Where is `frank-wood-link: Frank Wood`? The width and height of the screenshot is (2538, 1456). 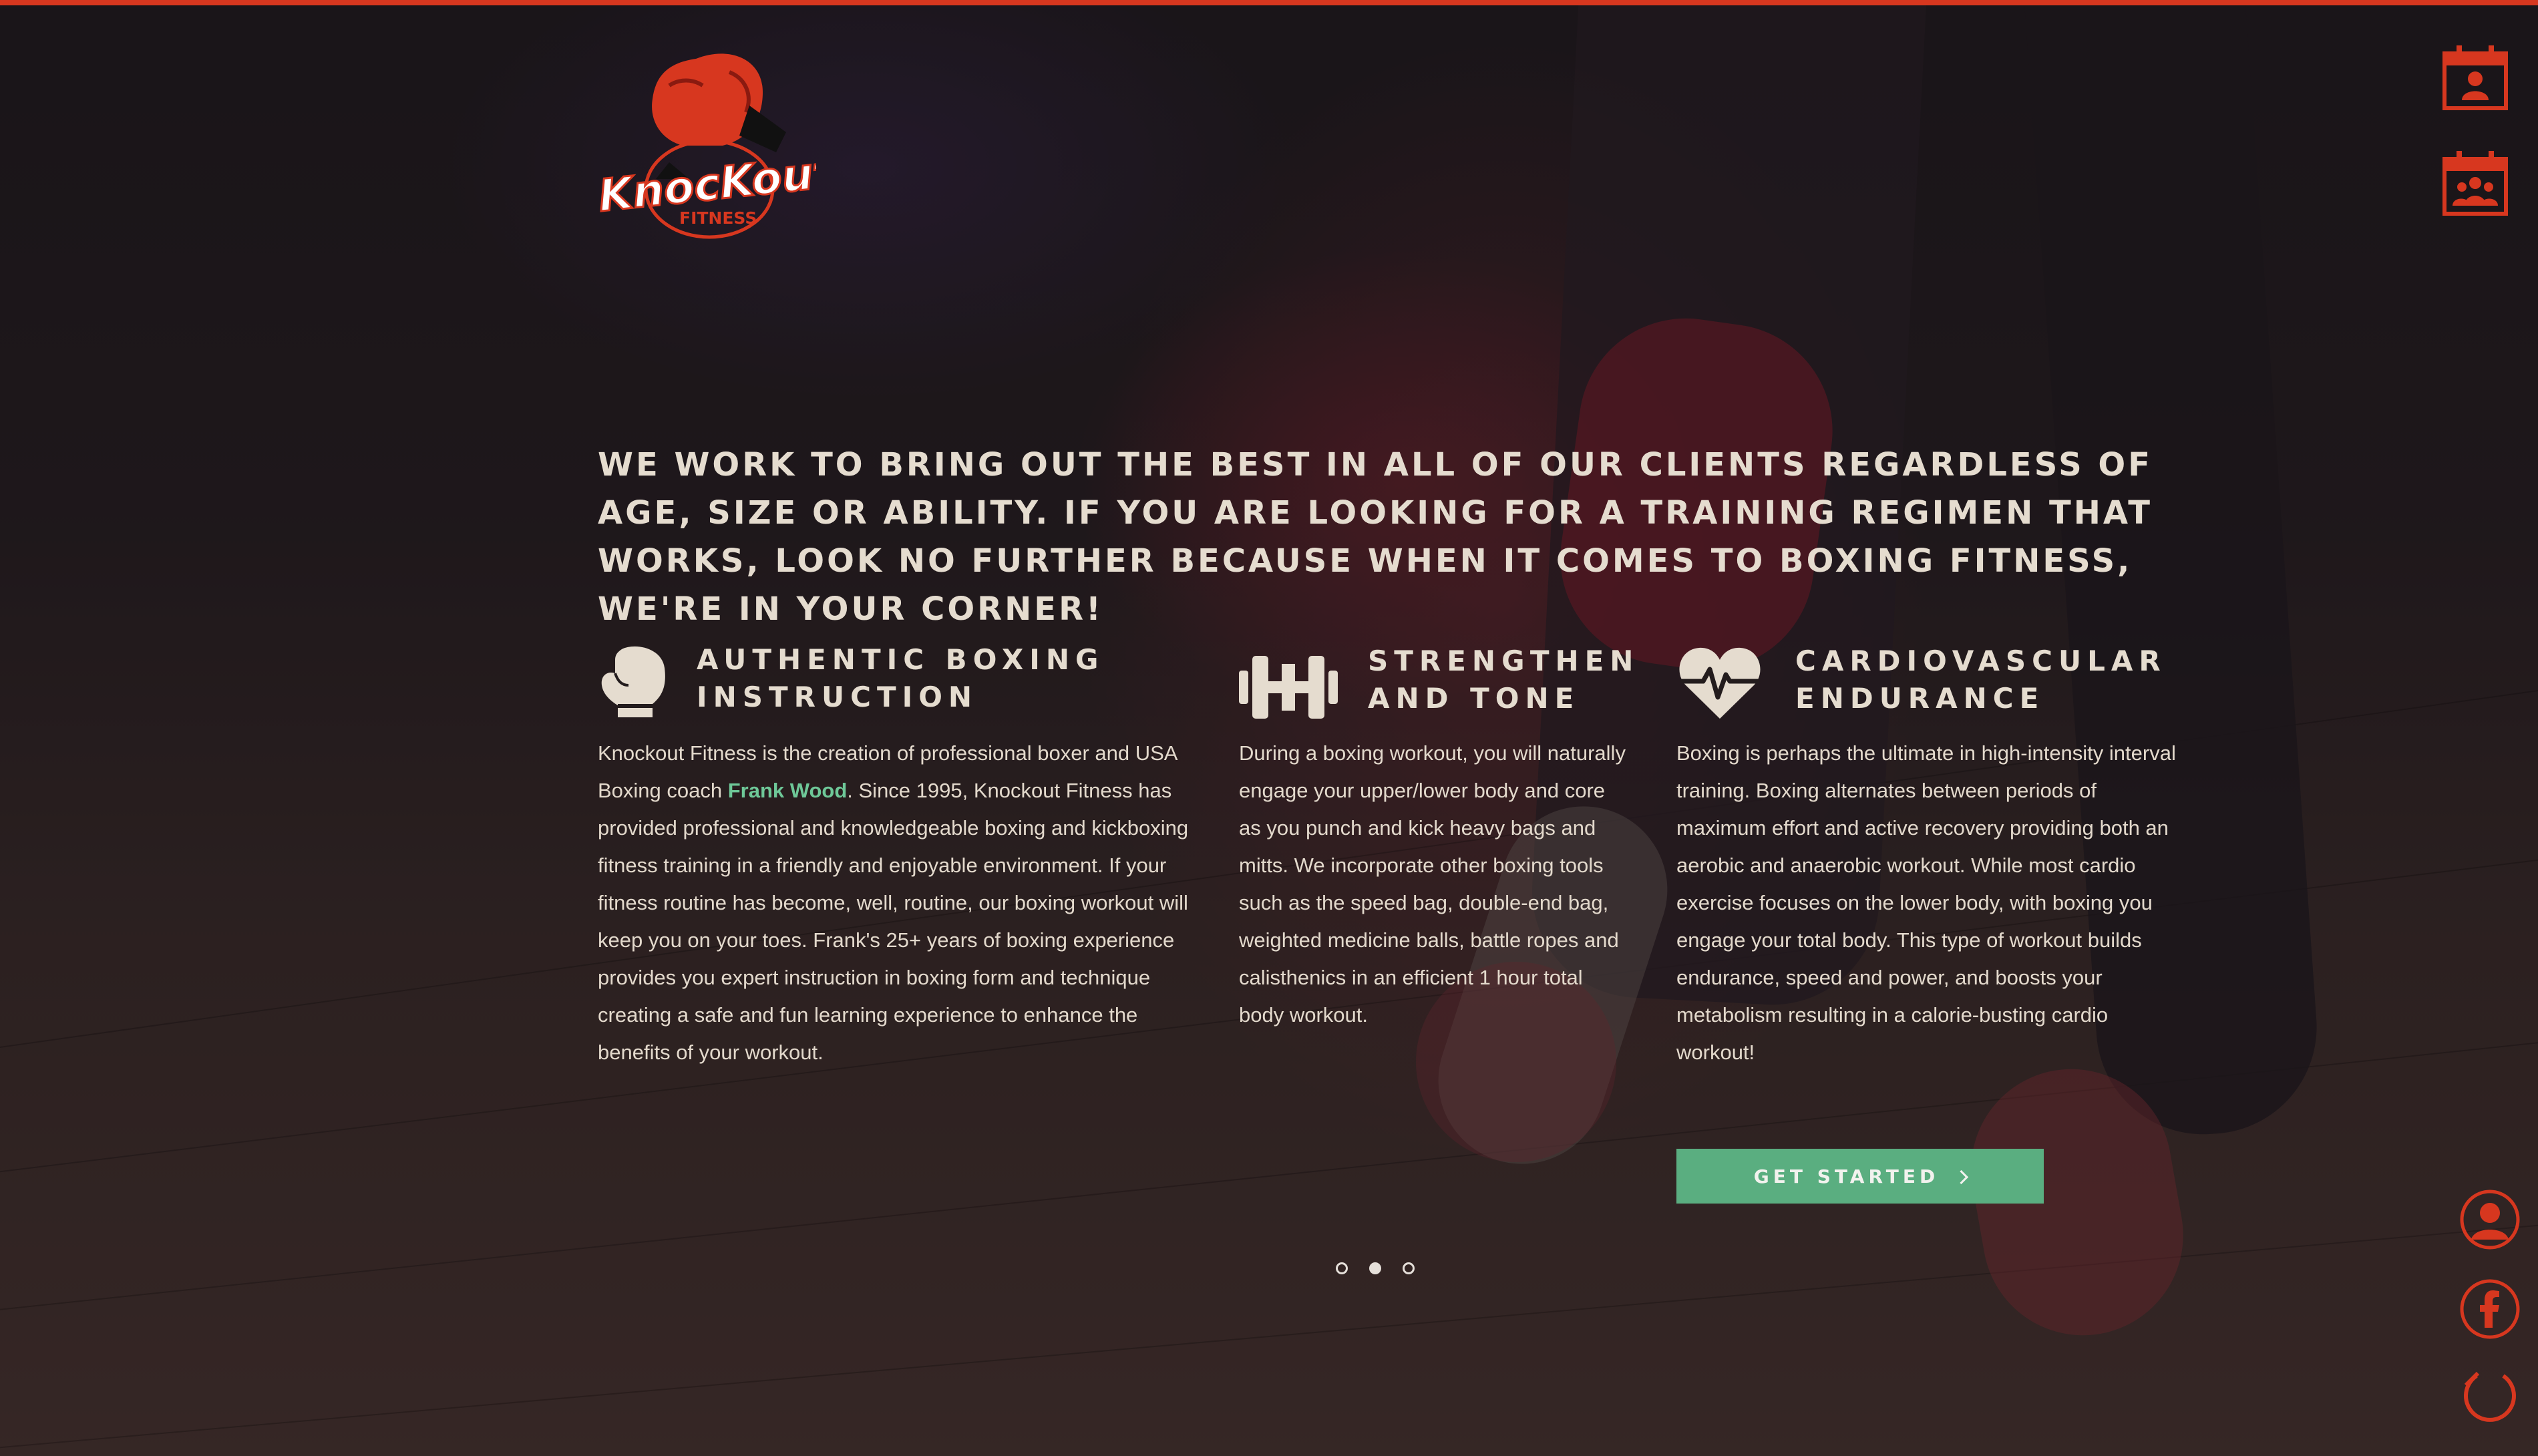
frank-wood-link: Frank Wood is located at coordinates (788, 790).